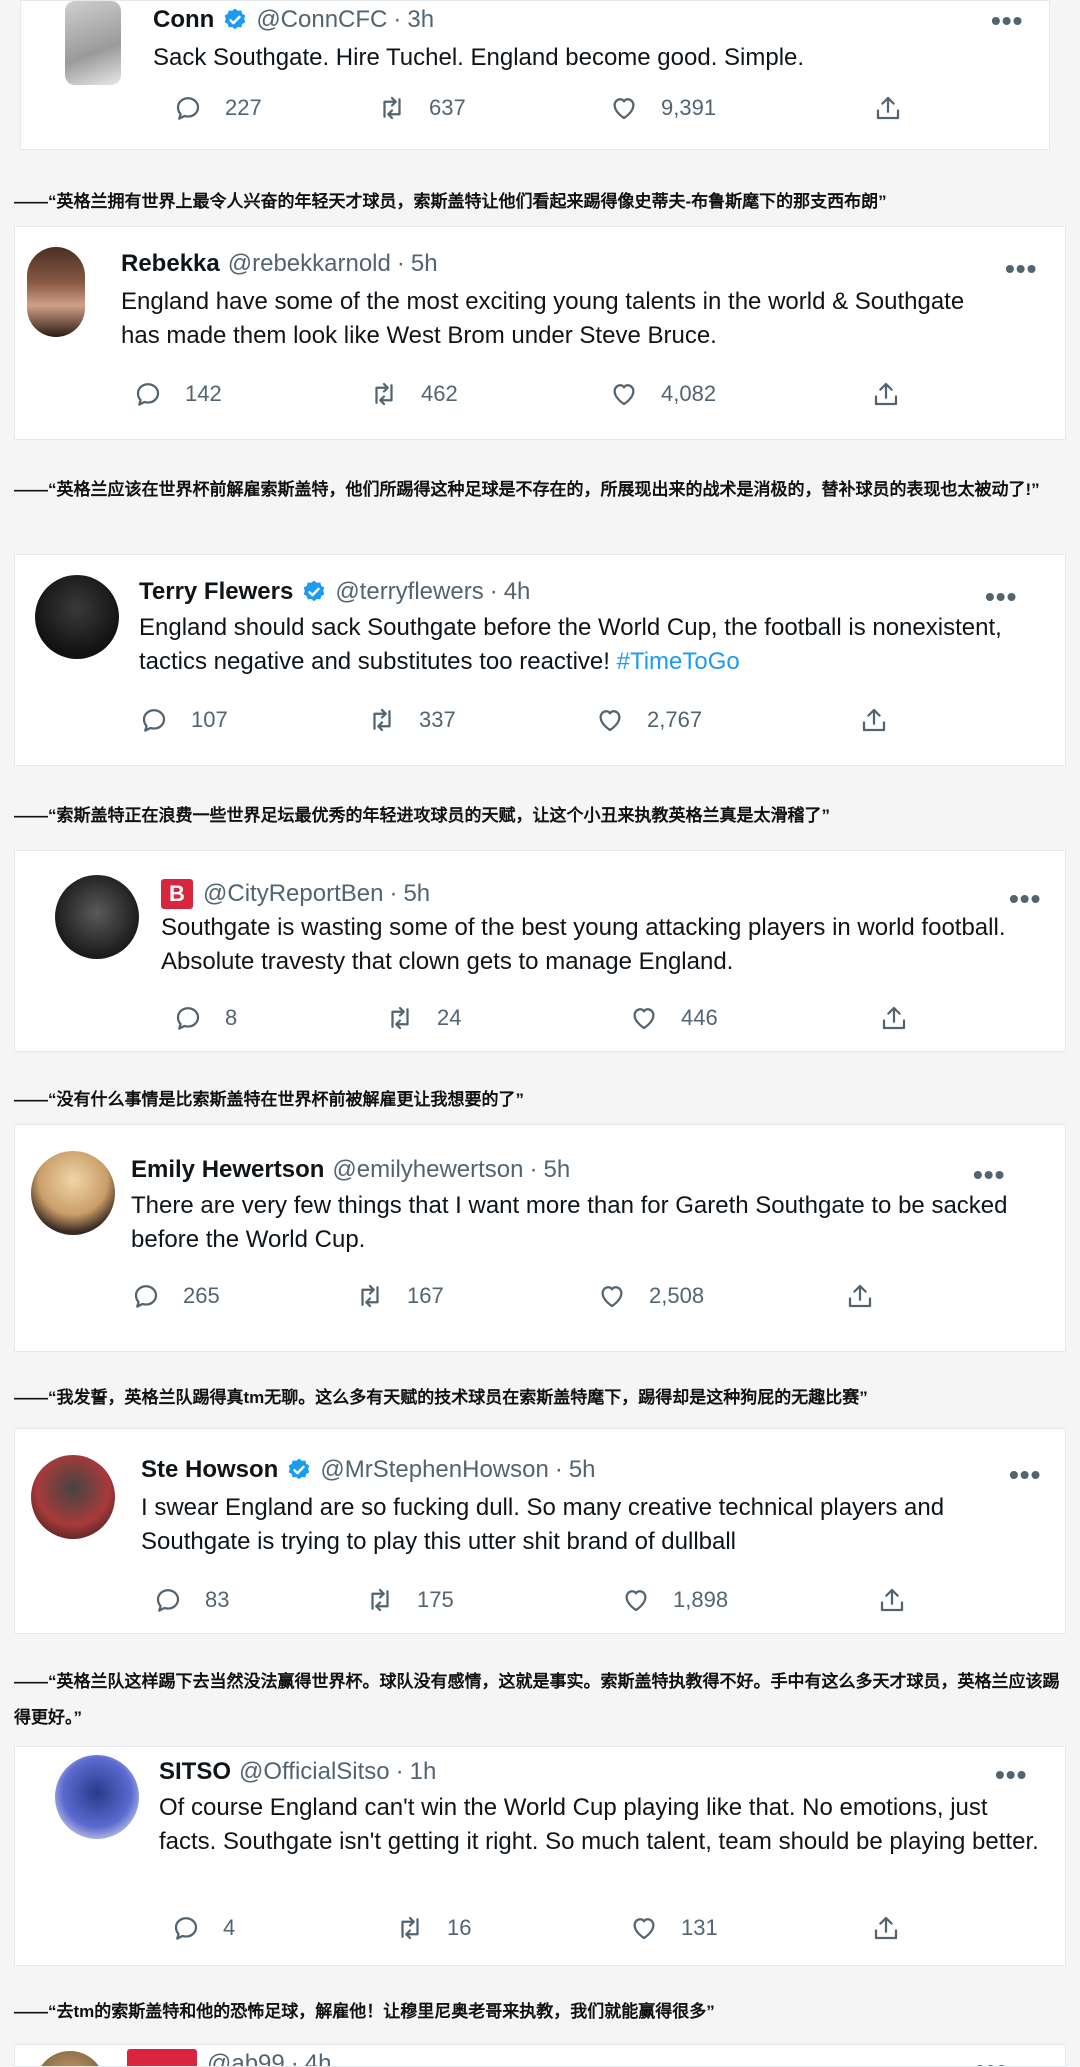 The image size is (1080, 2067). I want to click on author-name: Ste Howson, so click(209, 1470).